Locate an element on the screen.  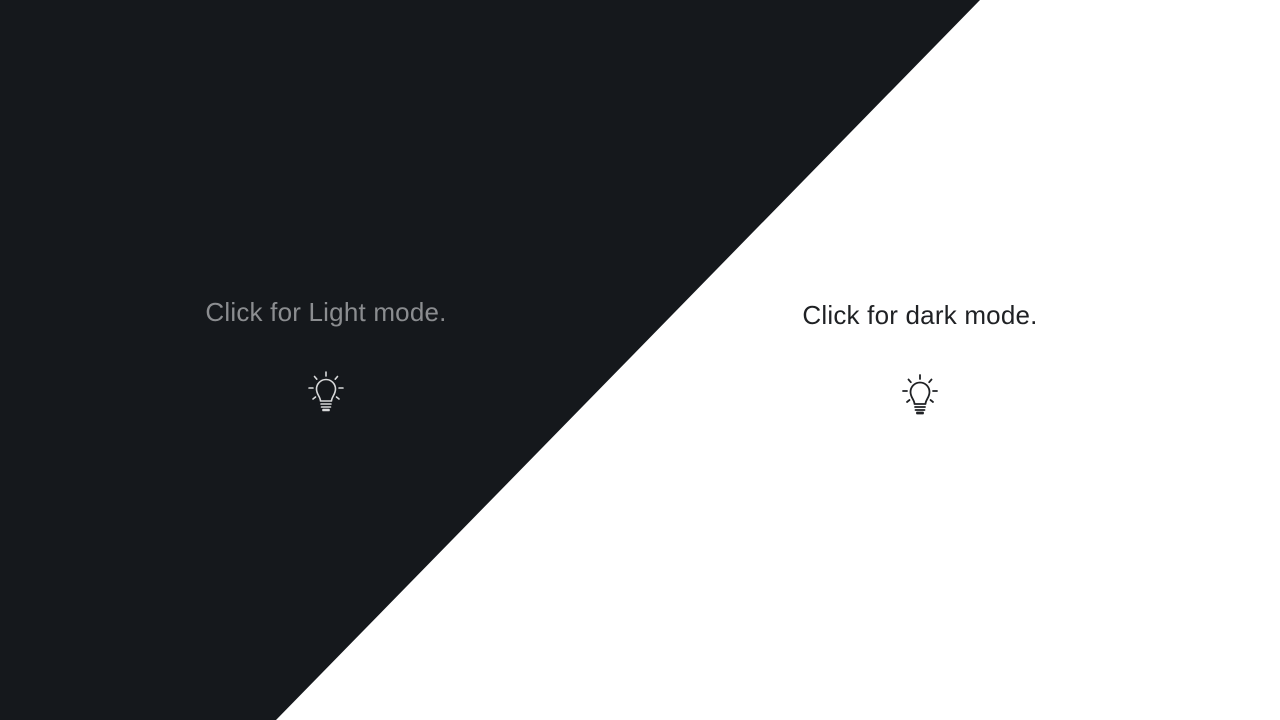
light-mode-label: Click for Light mode. is located at coordinates (326, 312).